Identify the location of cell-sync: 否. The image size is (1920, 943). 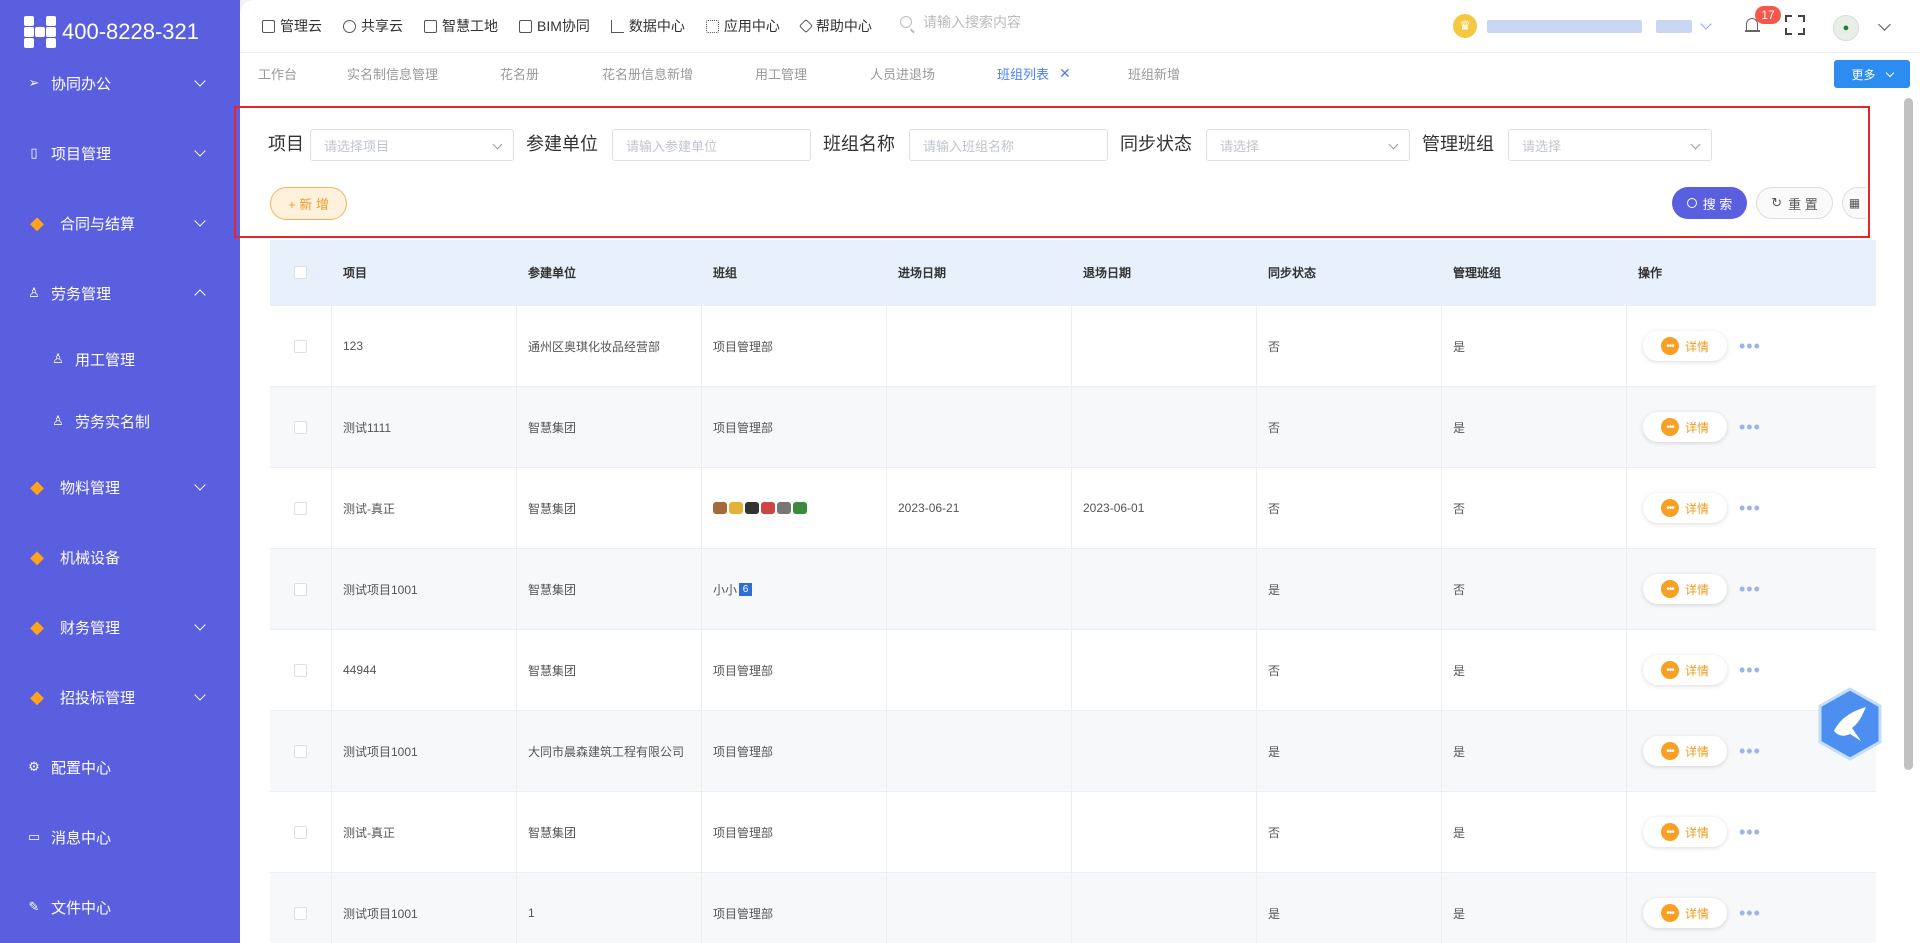
(1349, 832).